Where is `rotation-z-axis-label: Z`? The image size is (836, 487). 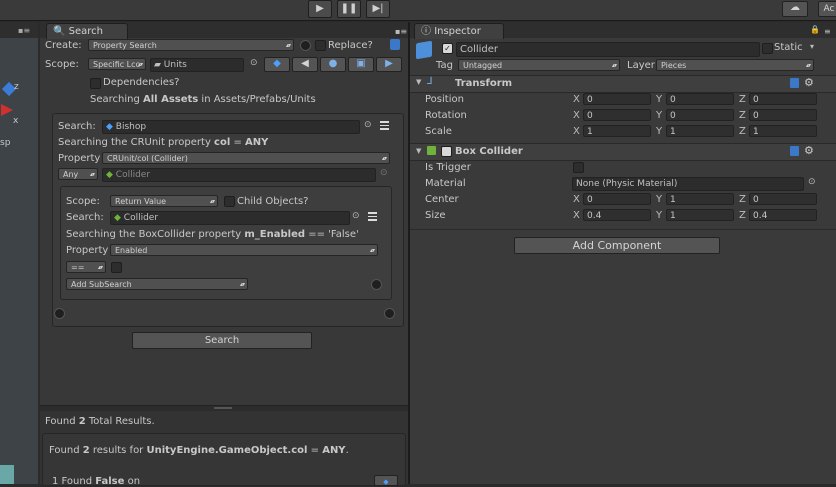
rotation-z-axis-label: Z is located at coordinates (742, 115).